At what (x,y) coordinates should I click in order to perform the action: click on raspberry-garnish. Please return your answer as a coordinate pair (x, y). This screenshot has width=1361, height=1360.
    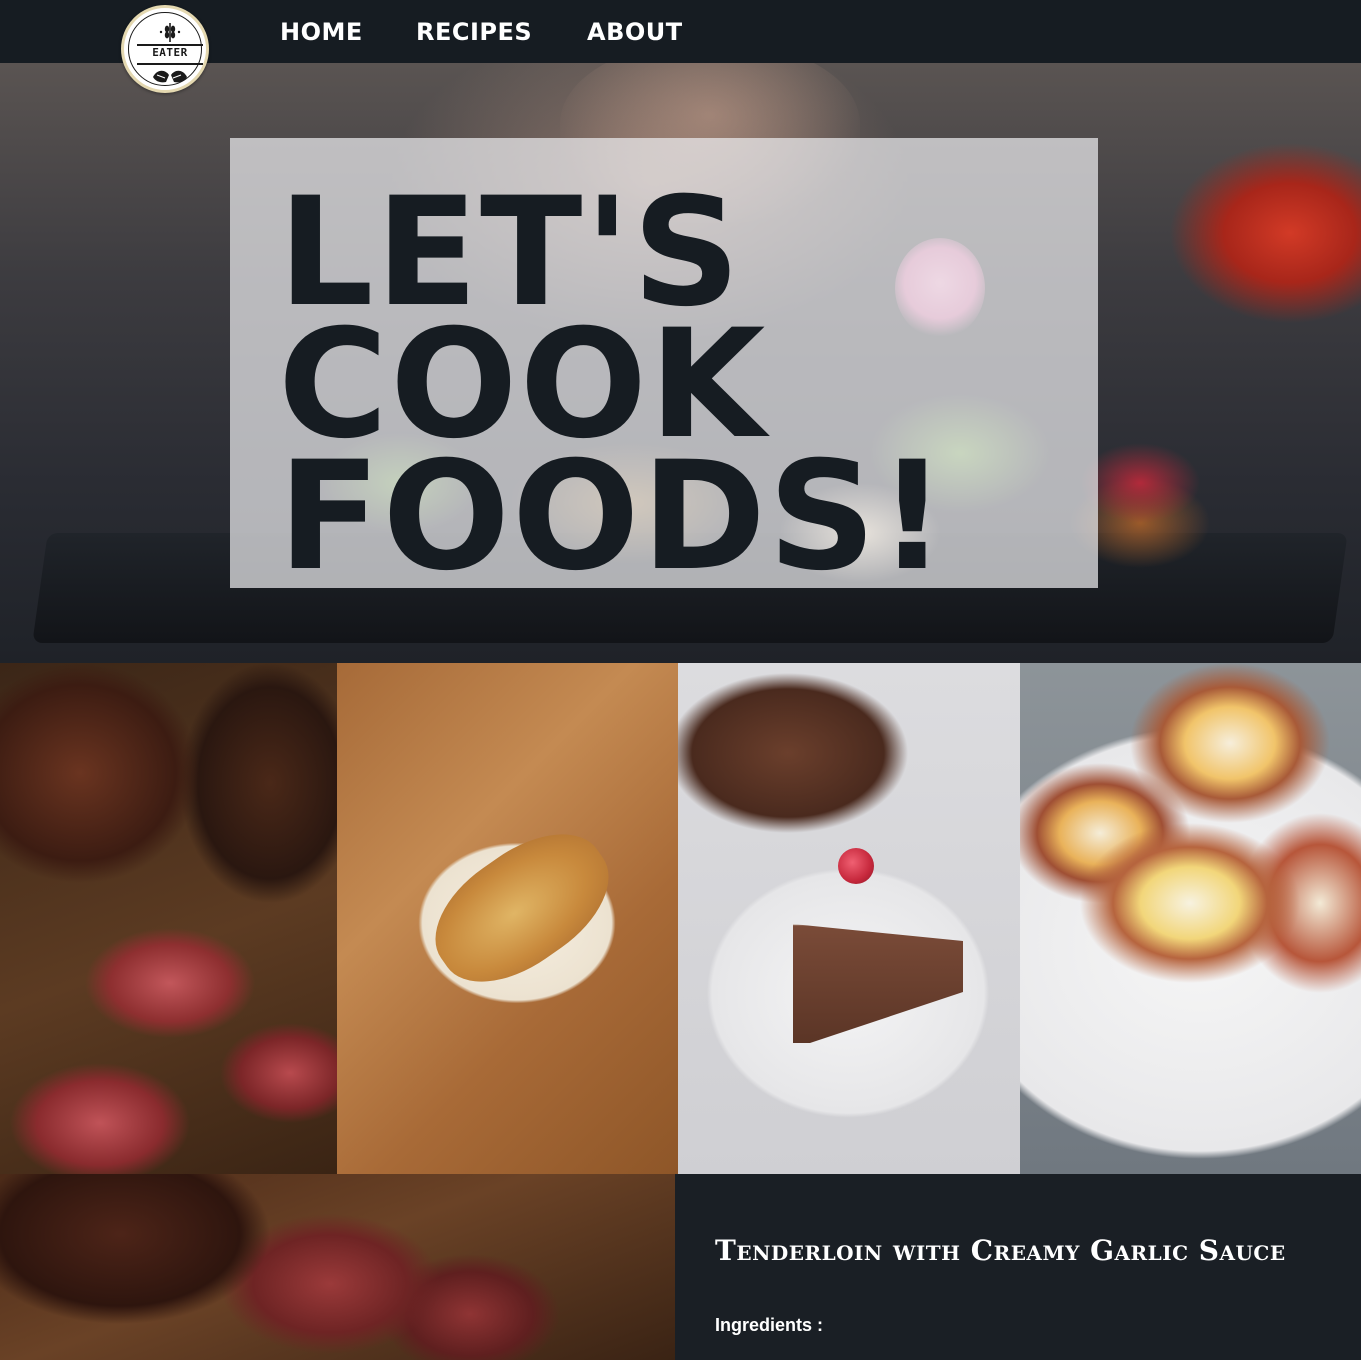
    Looking at the image, I should click on (856, 866).